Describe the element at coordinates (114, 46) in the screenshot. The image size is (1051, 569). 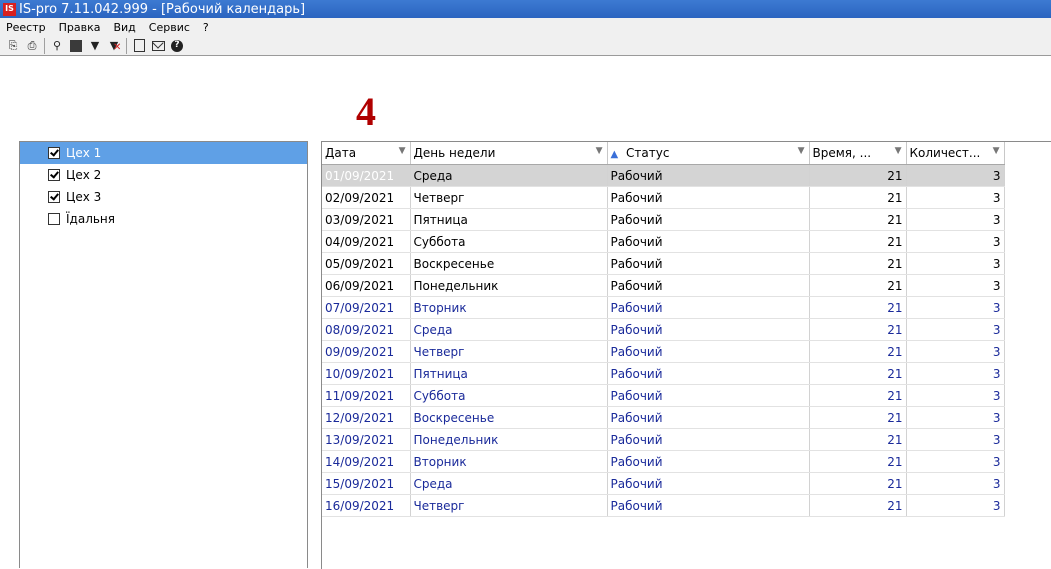
I see `clear-filter-icon: ▼ ✕` at that location.